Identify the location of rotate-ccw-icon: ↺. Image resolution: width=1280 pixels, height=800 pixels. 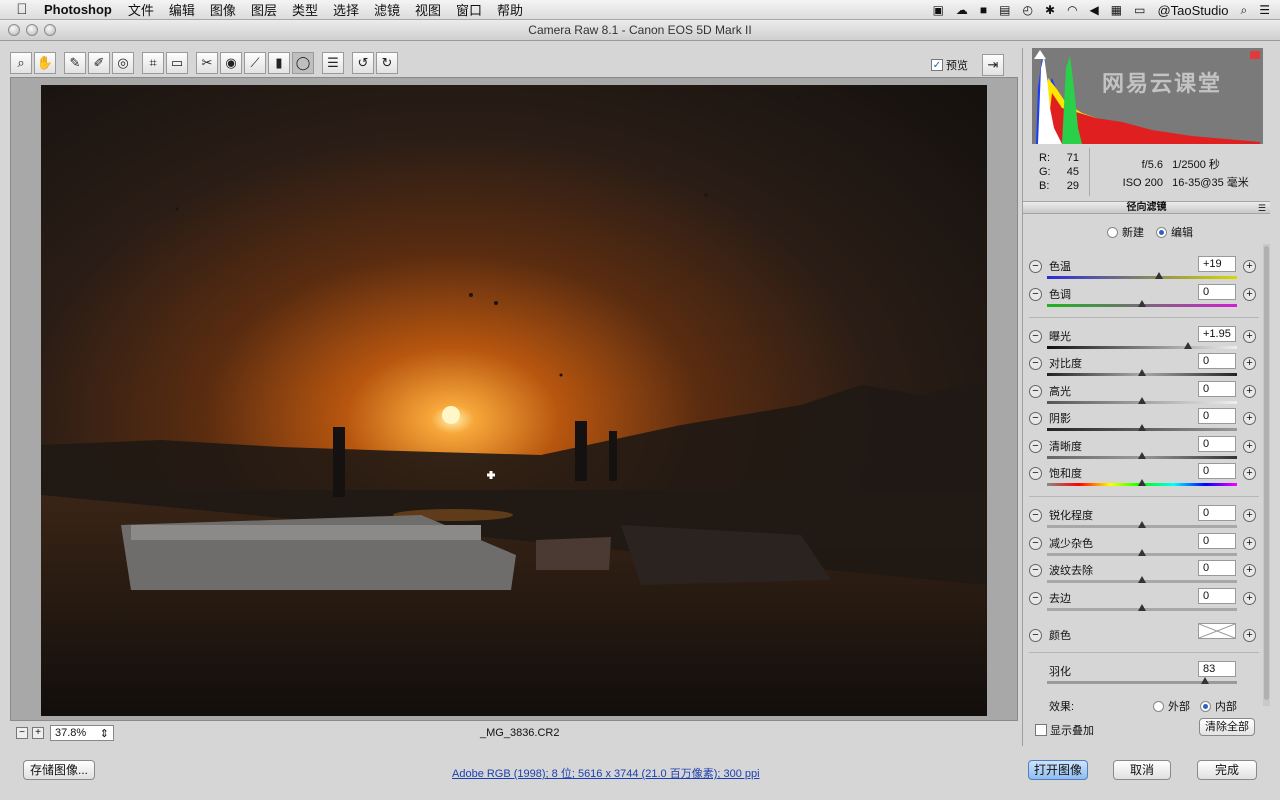
(363, 63).